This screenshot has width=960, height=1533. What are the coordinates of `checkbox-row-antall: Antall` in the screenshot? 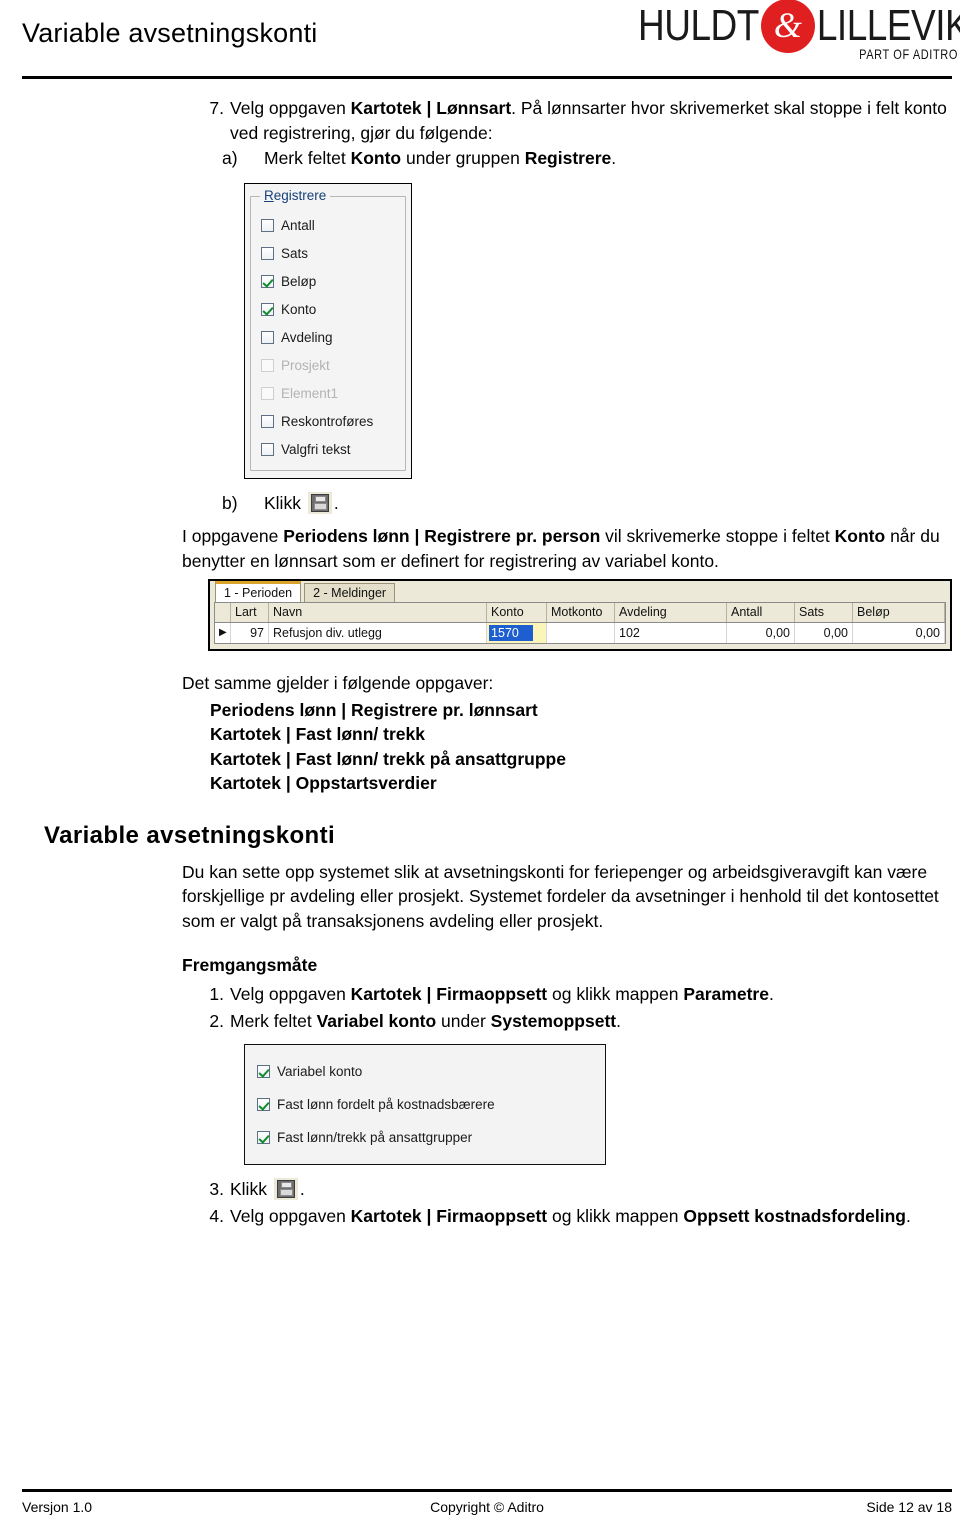 It's located at (330, 225).